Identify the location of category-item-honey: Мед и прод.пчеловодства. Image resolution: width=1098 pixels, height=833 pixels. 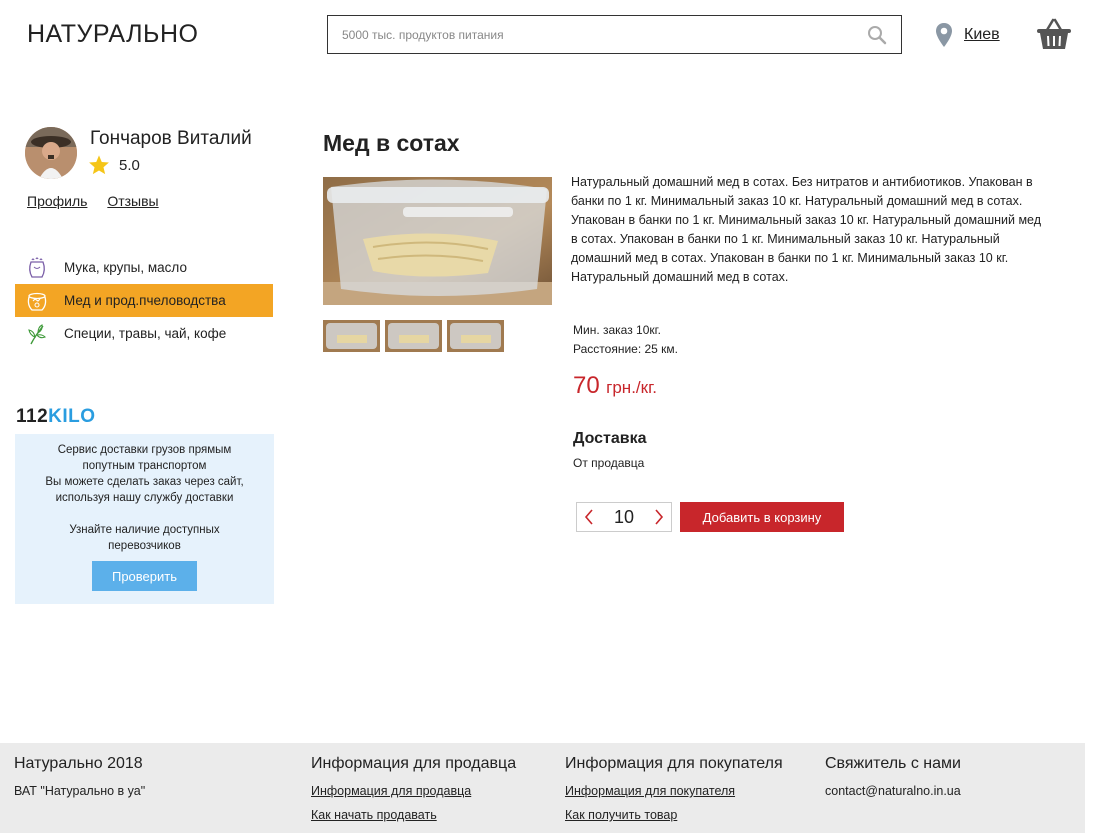
(144, 300).